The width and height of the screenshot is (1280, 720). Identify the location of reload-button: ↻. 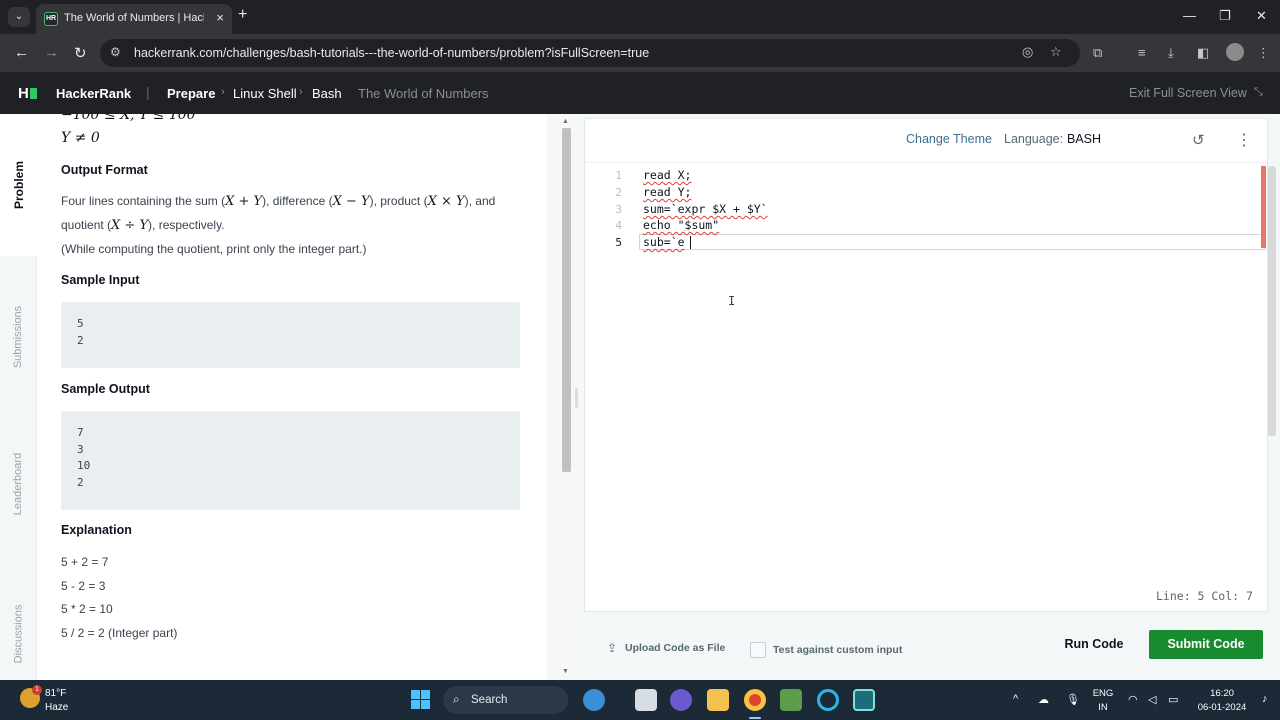
(80, 53).